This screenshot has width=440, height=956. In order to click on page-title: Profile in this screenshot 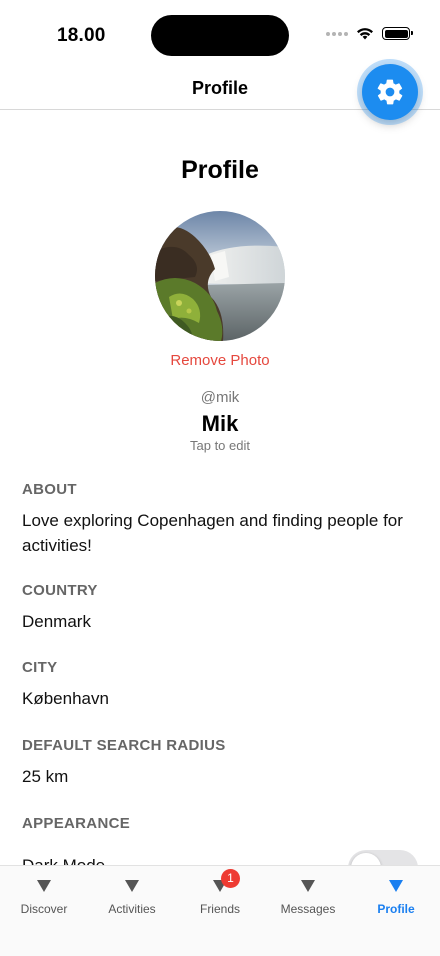, I will do `click(220, 170)`.